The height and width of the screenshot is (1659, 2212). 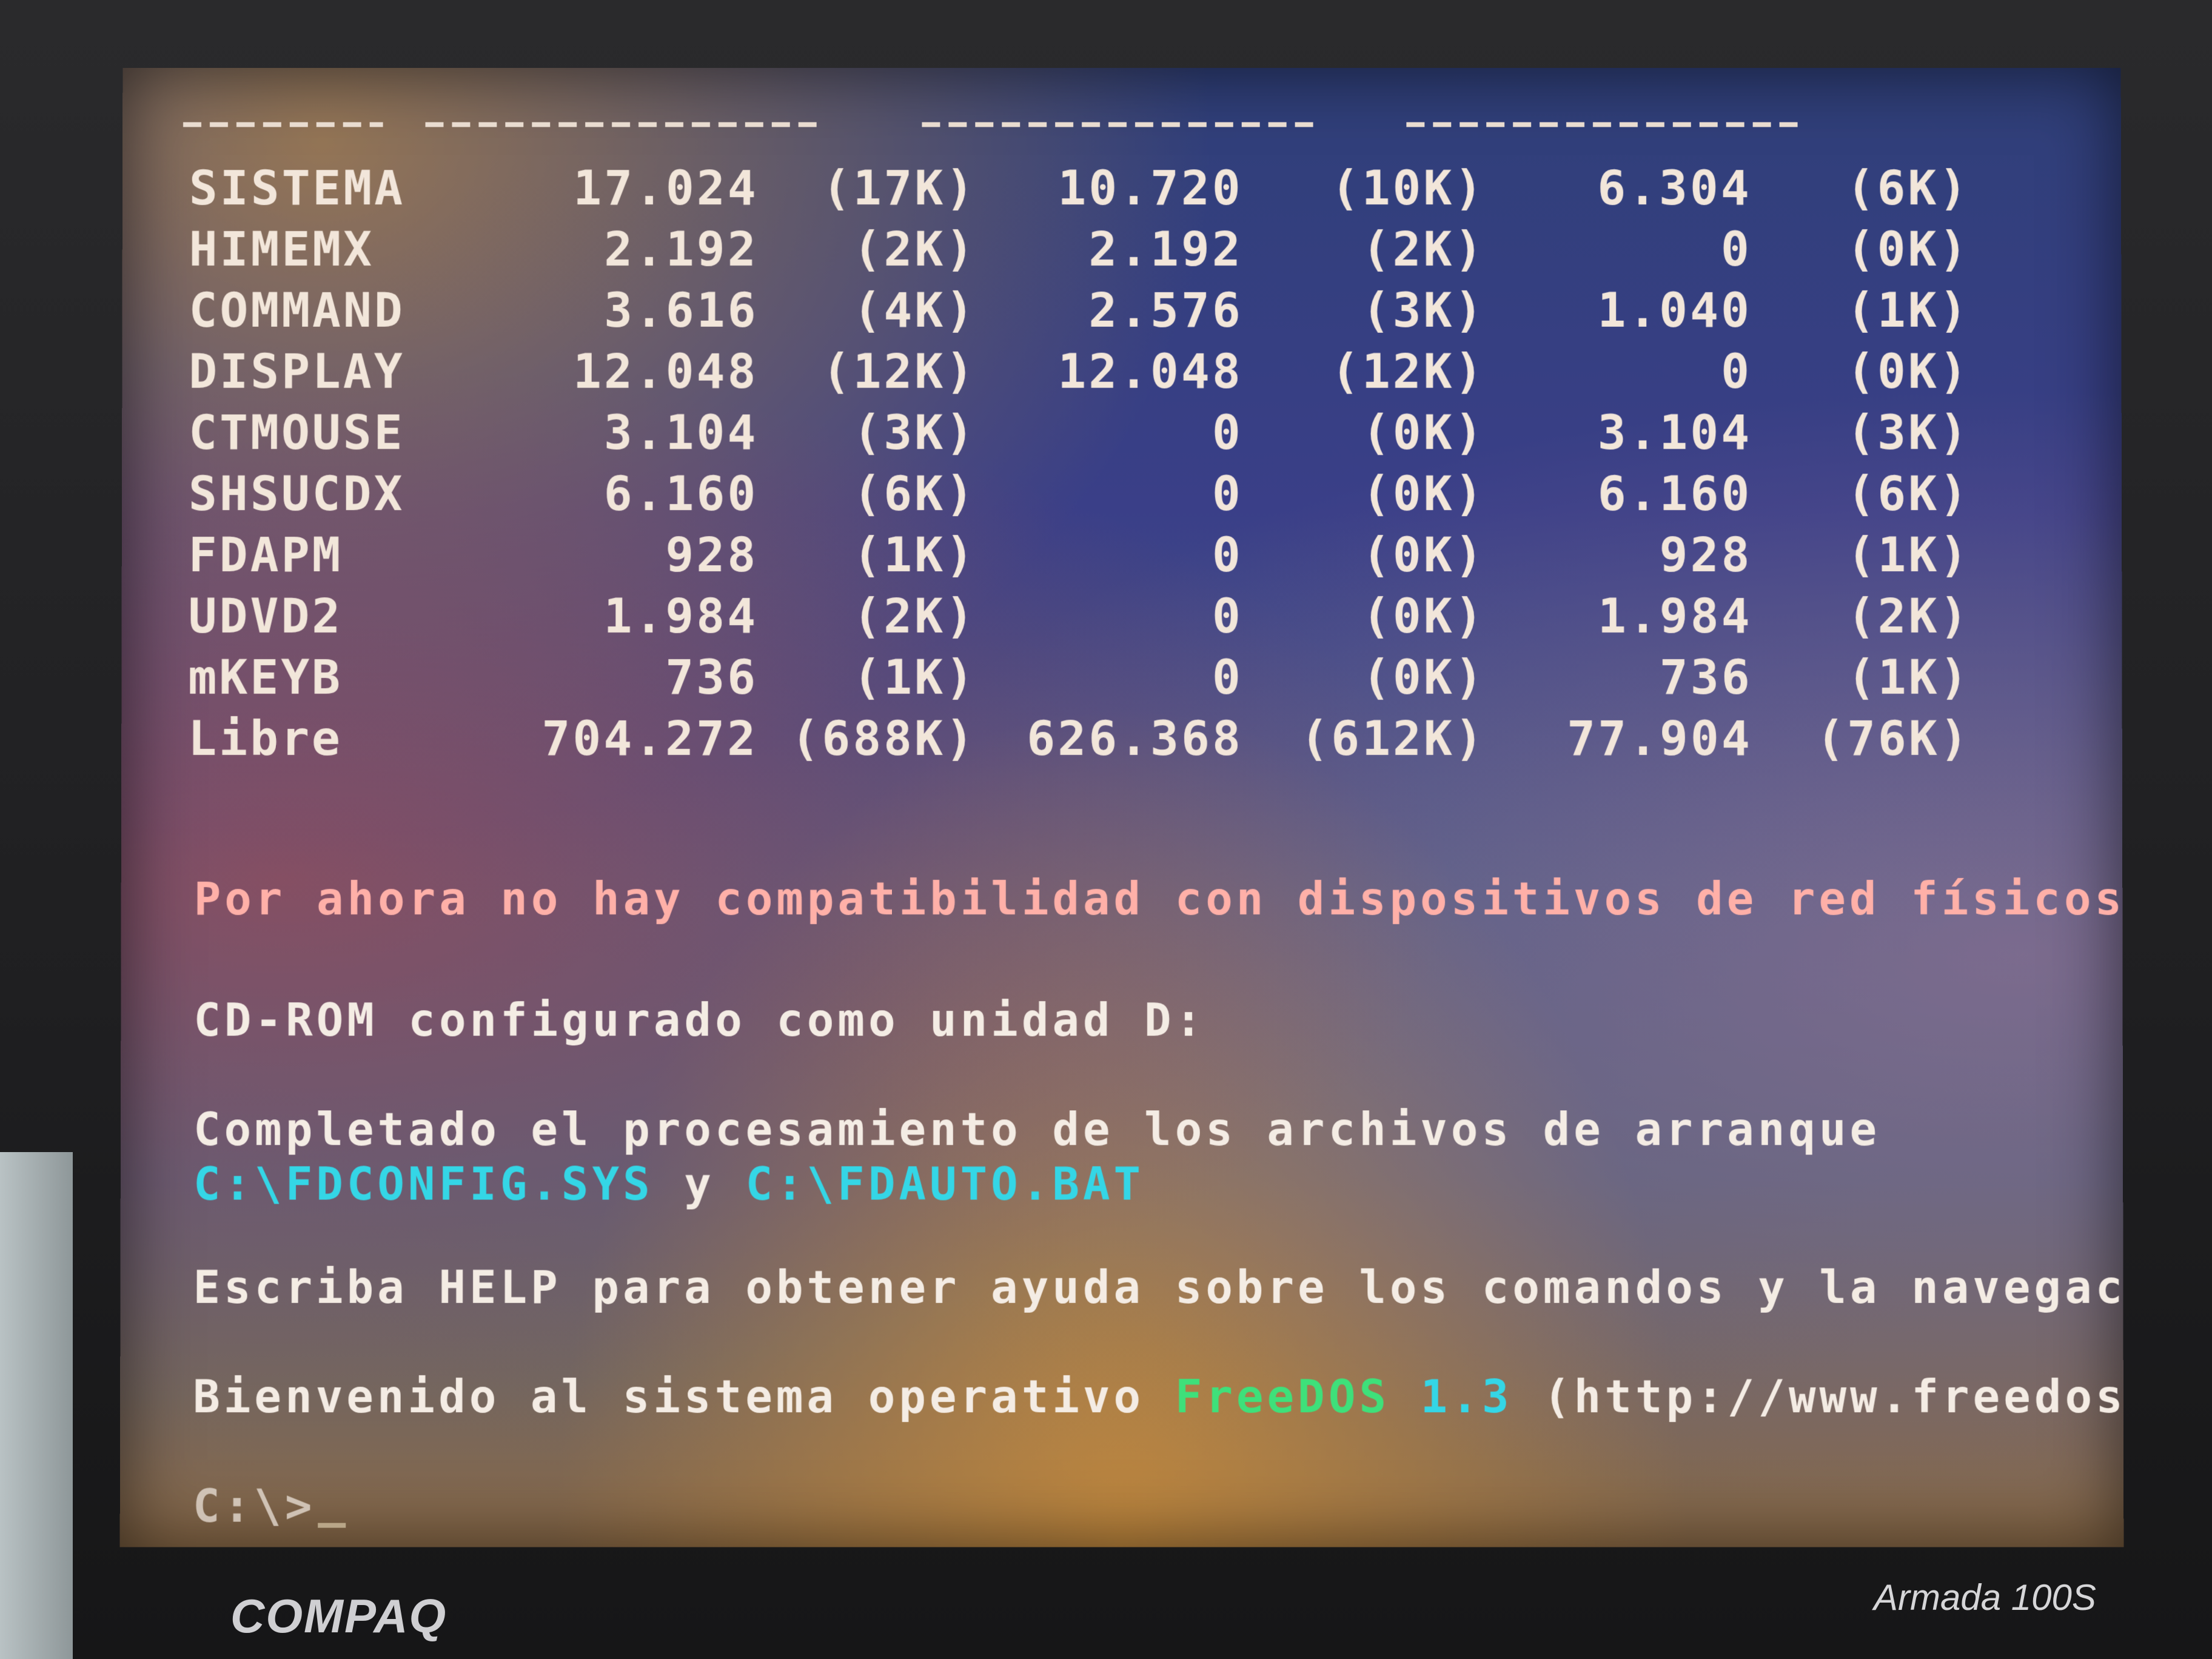 What do you see at coordinates (1165, 310) in the screenshot?
I see `memory-value-conv: 2.576` at bounding box center [1165, 310].